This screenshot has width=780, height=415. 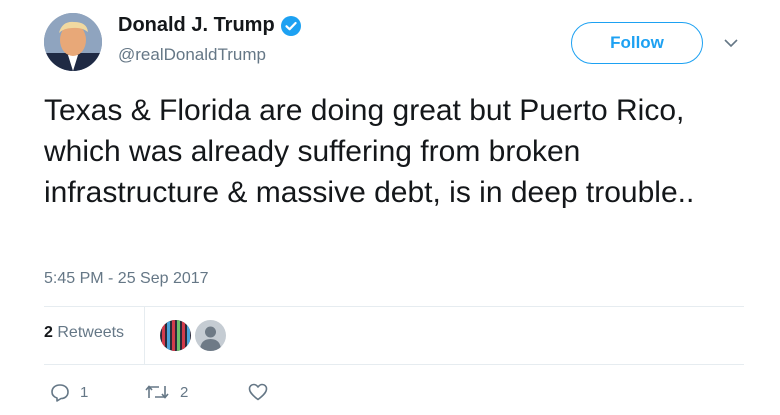 I want to click on reply-action: 1, so click(x=69, y=392).